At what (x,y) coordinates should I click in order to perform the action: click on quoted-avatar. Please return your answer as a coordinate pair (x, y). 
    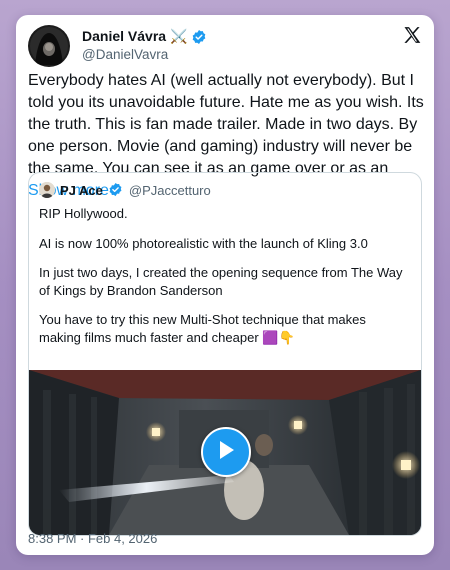
    Looking at the image, I should click on (47, 190).